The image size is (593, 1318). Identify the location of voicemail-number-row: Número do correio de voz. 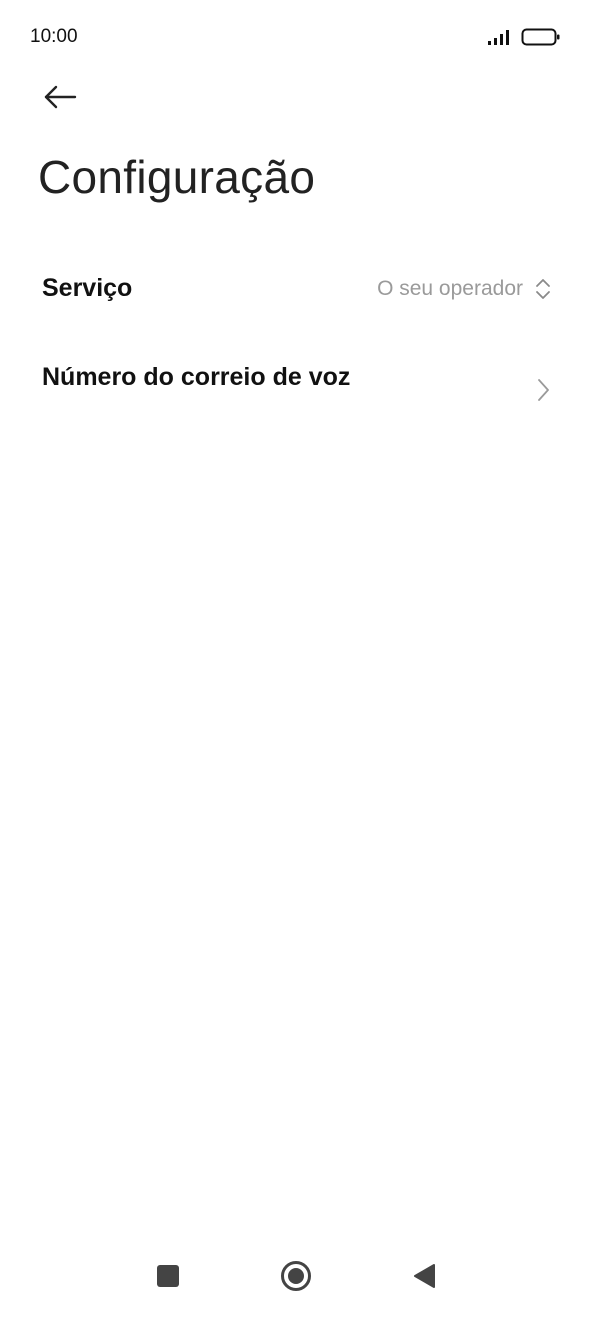
(296, 390).